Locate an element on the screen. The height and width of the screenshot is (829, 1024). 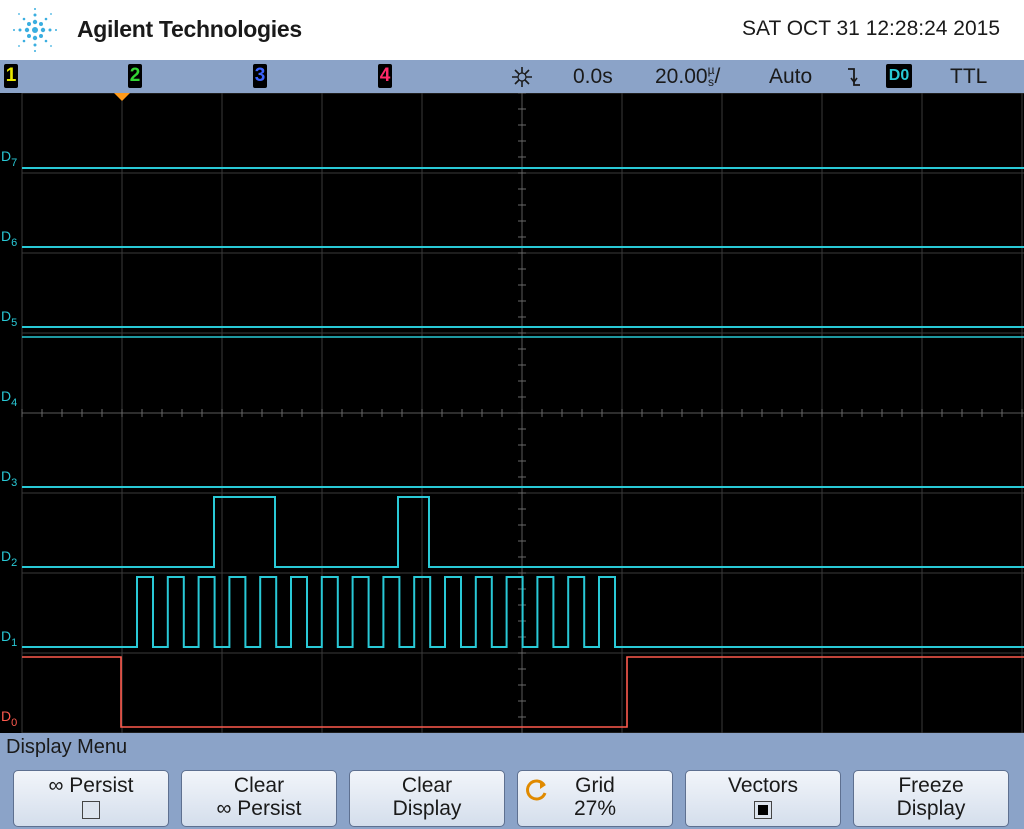
vectors-softkey: Vectors is located at coordinates (763, 798).